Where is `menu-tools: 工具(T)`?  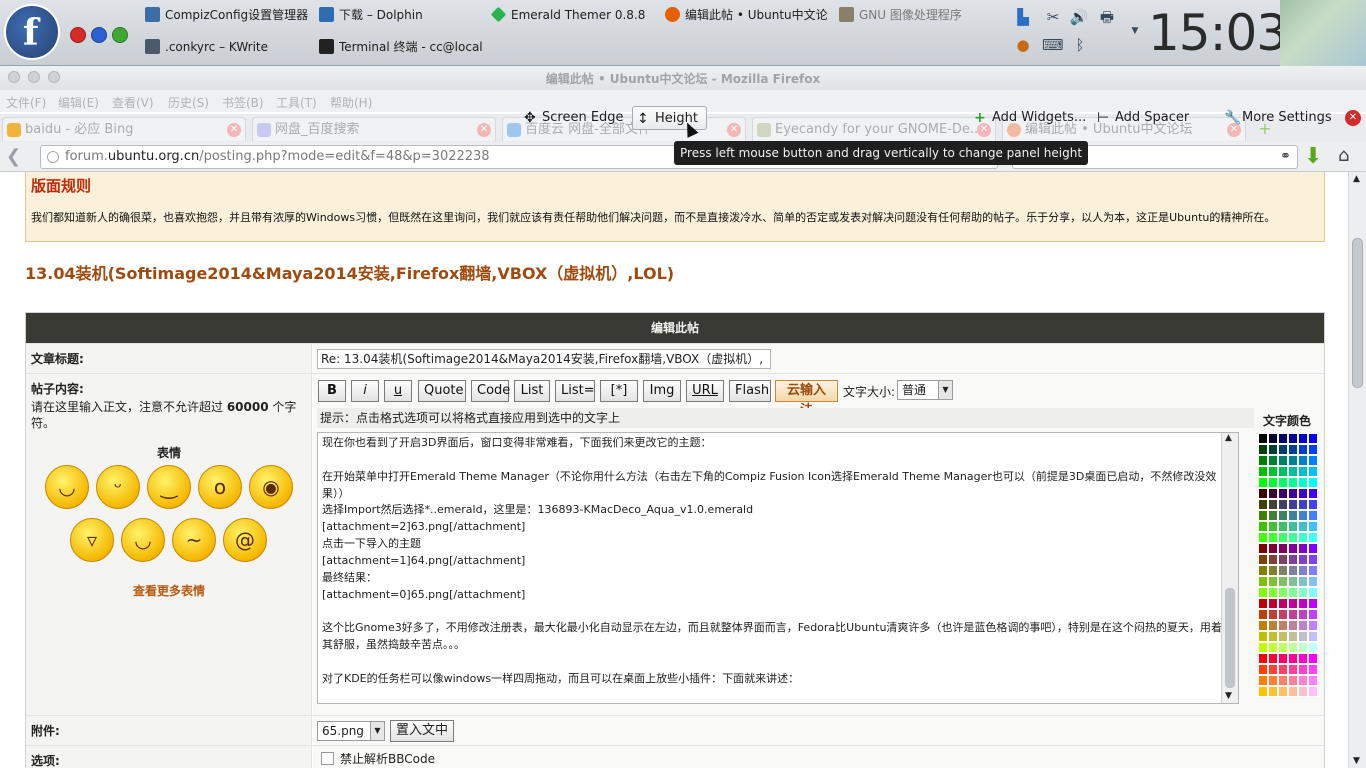
menu-tools: 工具(T) is located at coordinates (296, 102).